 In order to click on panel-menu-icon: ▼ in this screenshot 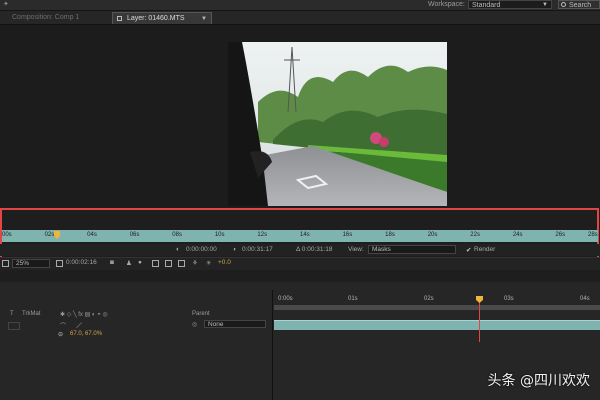, I will do `click(204, 19)`.